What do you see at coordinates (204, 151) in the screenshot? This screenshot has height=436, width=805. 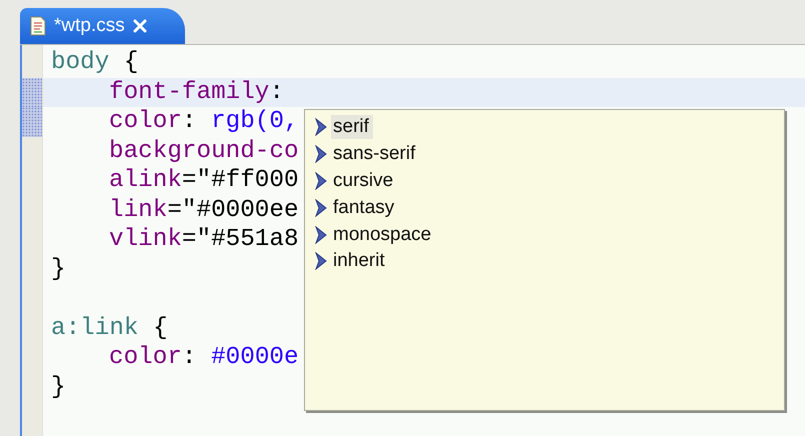 I see `code-line: background-co` at bounding box center [204, 151].